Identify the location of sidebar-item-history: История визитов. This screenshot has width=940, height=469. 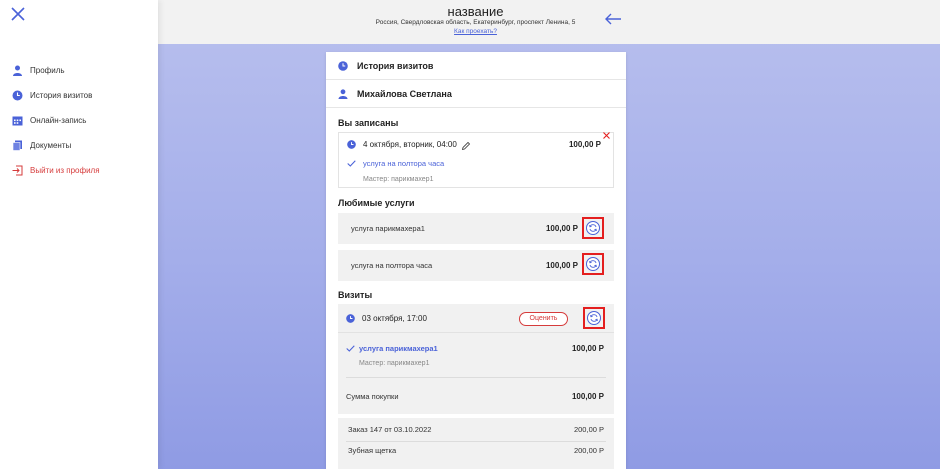
(82, 95).